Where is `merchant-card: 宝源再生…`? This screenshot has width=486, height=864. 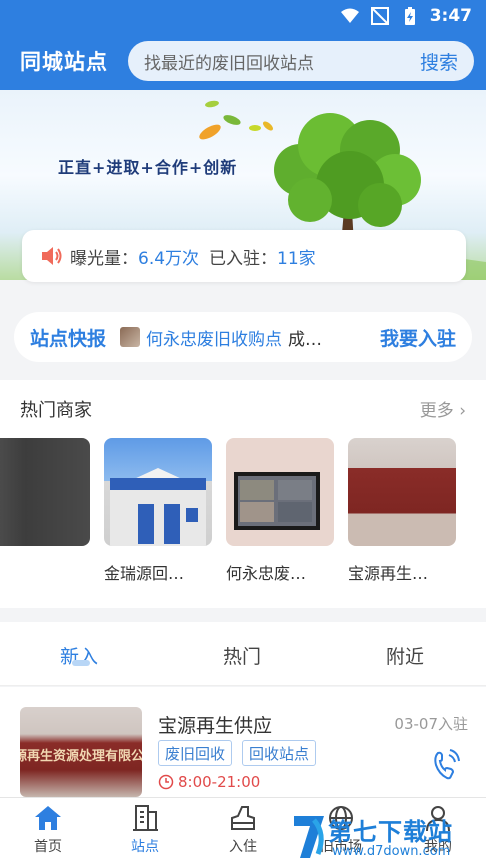
merchant-card: 宝源再生… is located at coordinates (402, 511).